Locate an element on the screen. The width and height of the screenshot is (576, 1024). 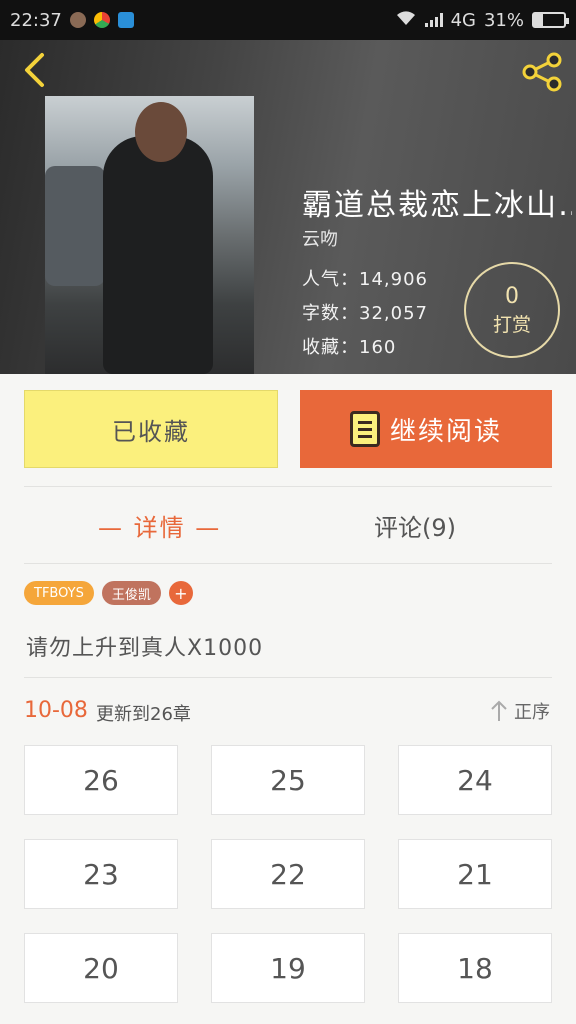
battery-percent: 31% is located at coordinates (503, 20).